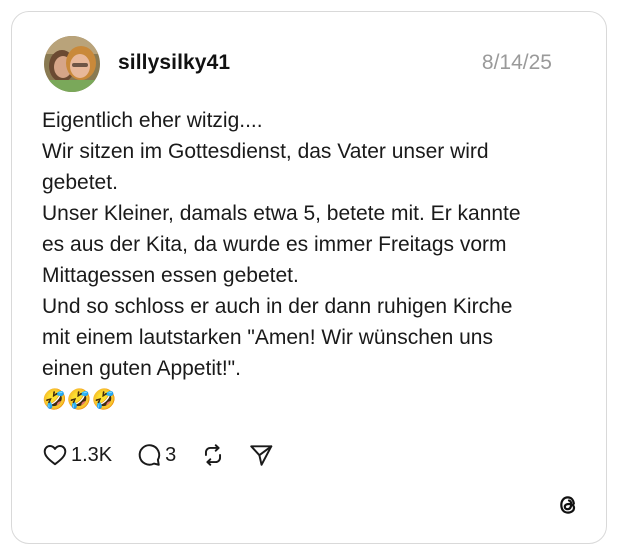 The image size is (620, 556). Describe the element at coordinates (516, 62) in the screenshot. I see `post-date: 8/14/25` at that location.